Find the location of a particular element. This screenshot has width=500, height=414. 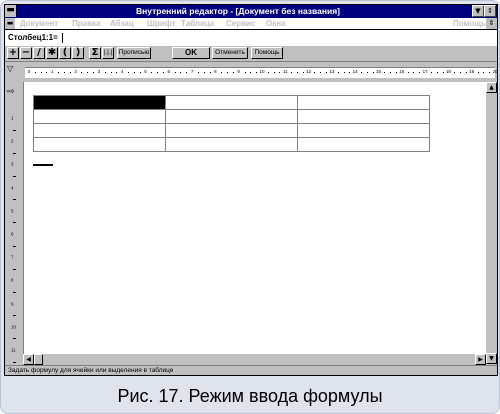

scroll-right-button: ▶ is located at coordinates (480, 359).